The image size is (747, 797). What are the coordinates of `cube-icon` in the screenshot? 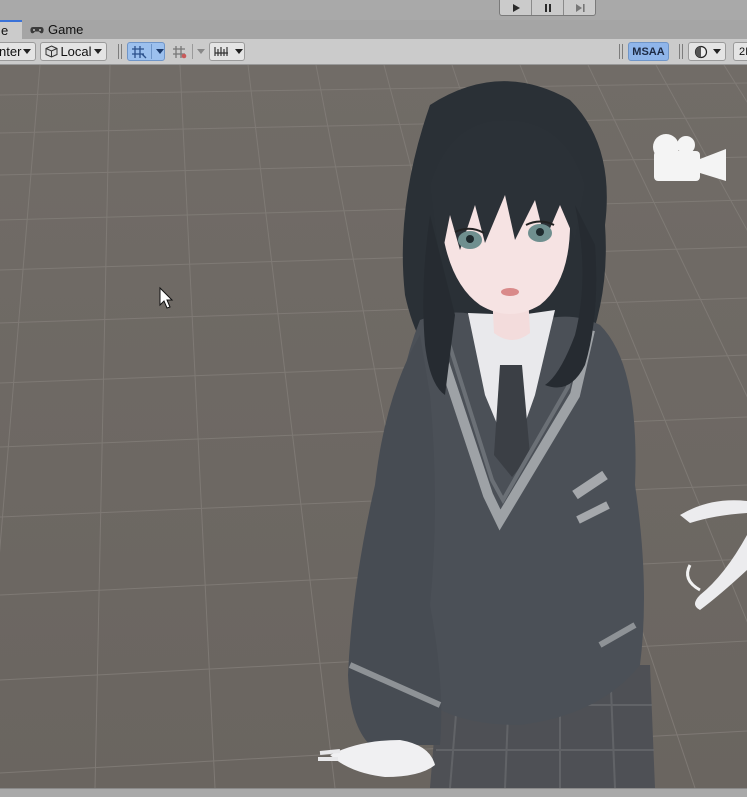 It's located at (51, 51).